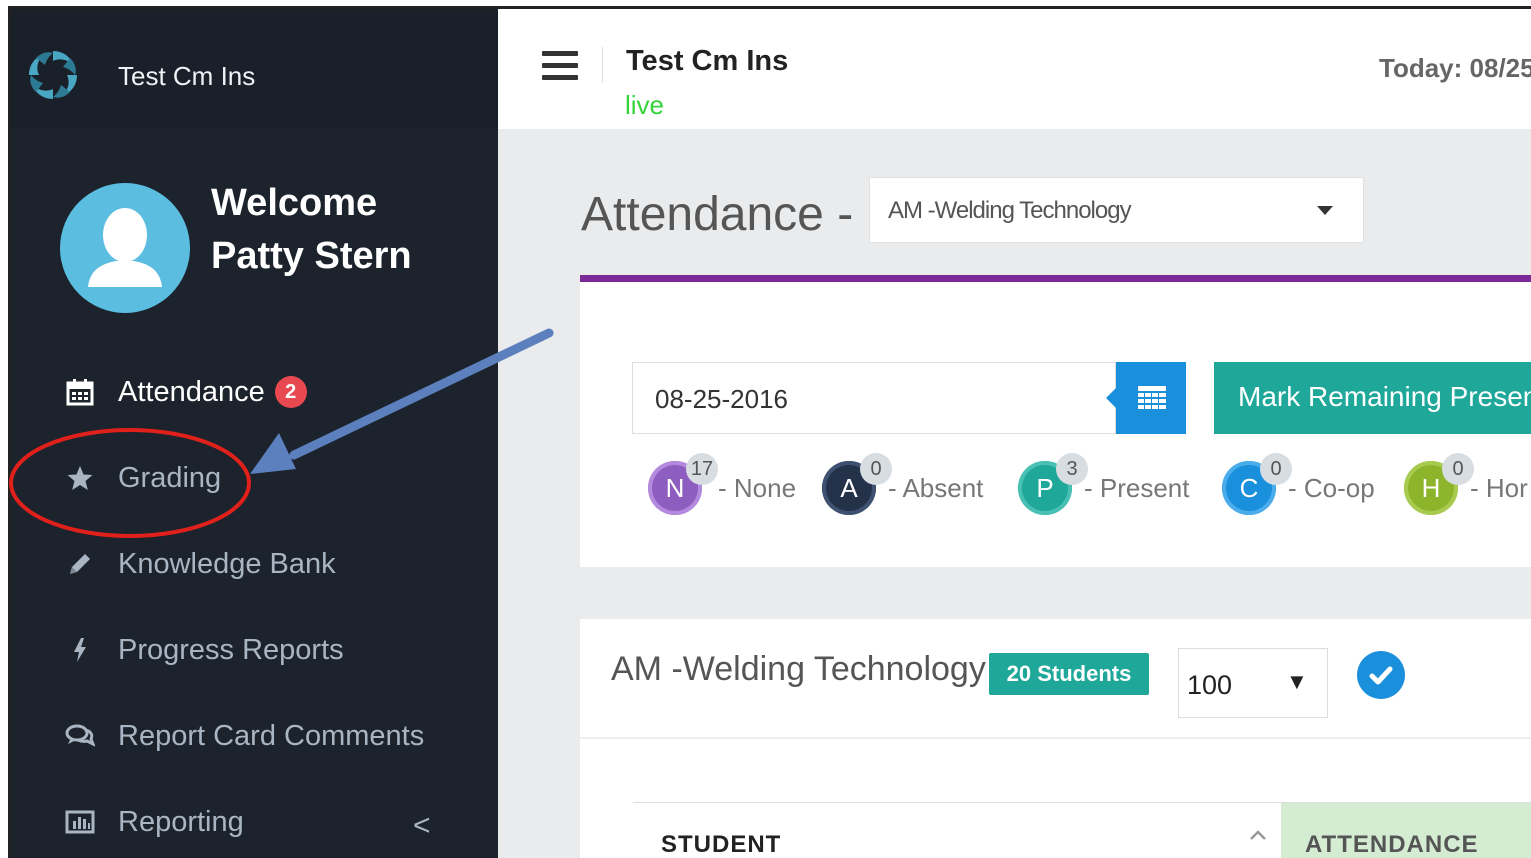  What do you see at coordinates (1325, 210) in the screenshot?
I see `caret-down-icon` at bounding box center [1325, 210].